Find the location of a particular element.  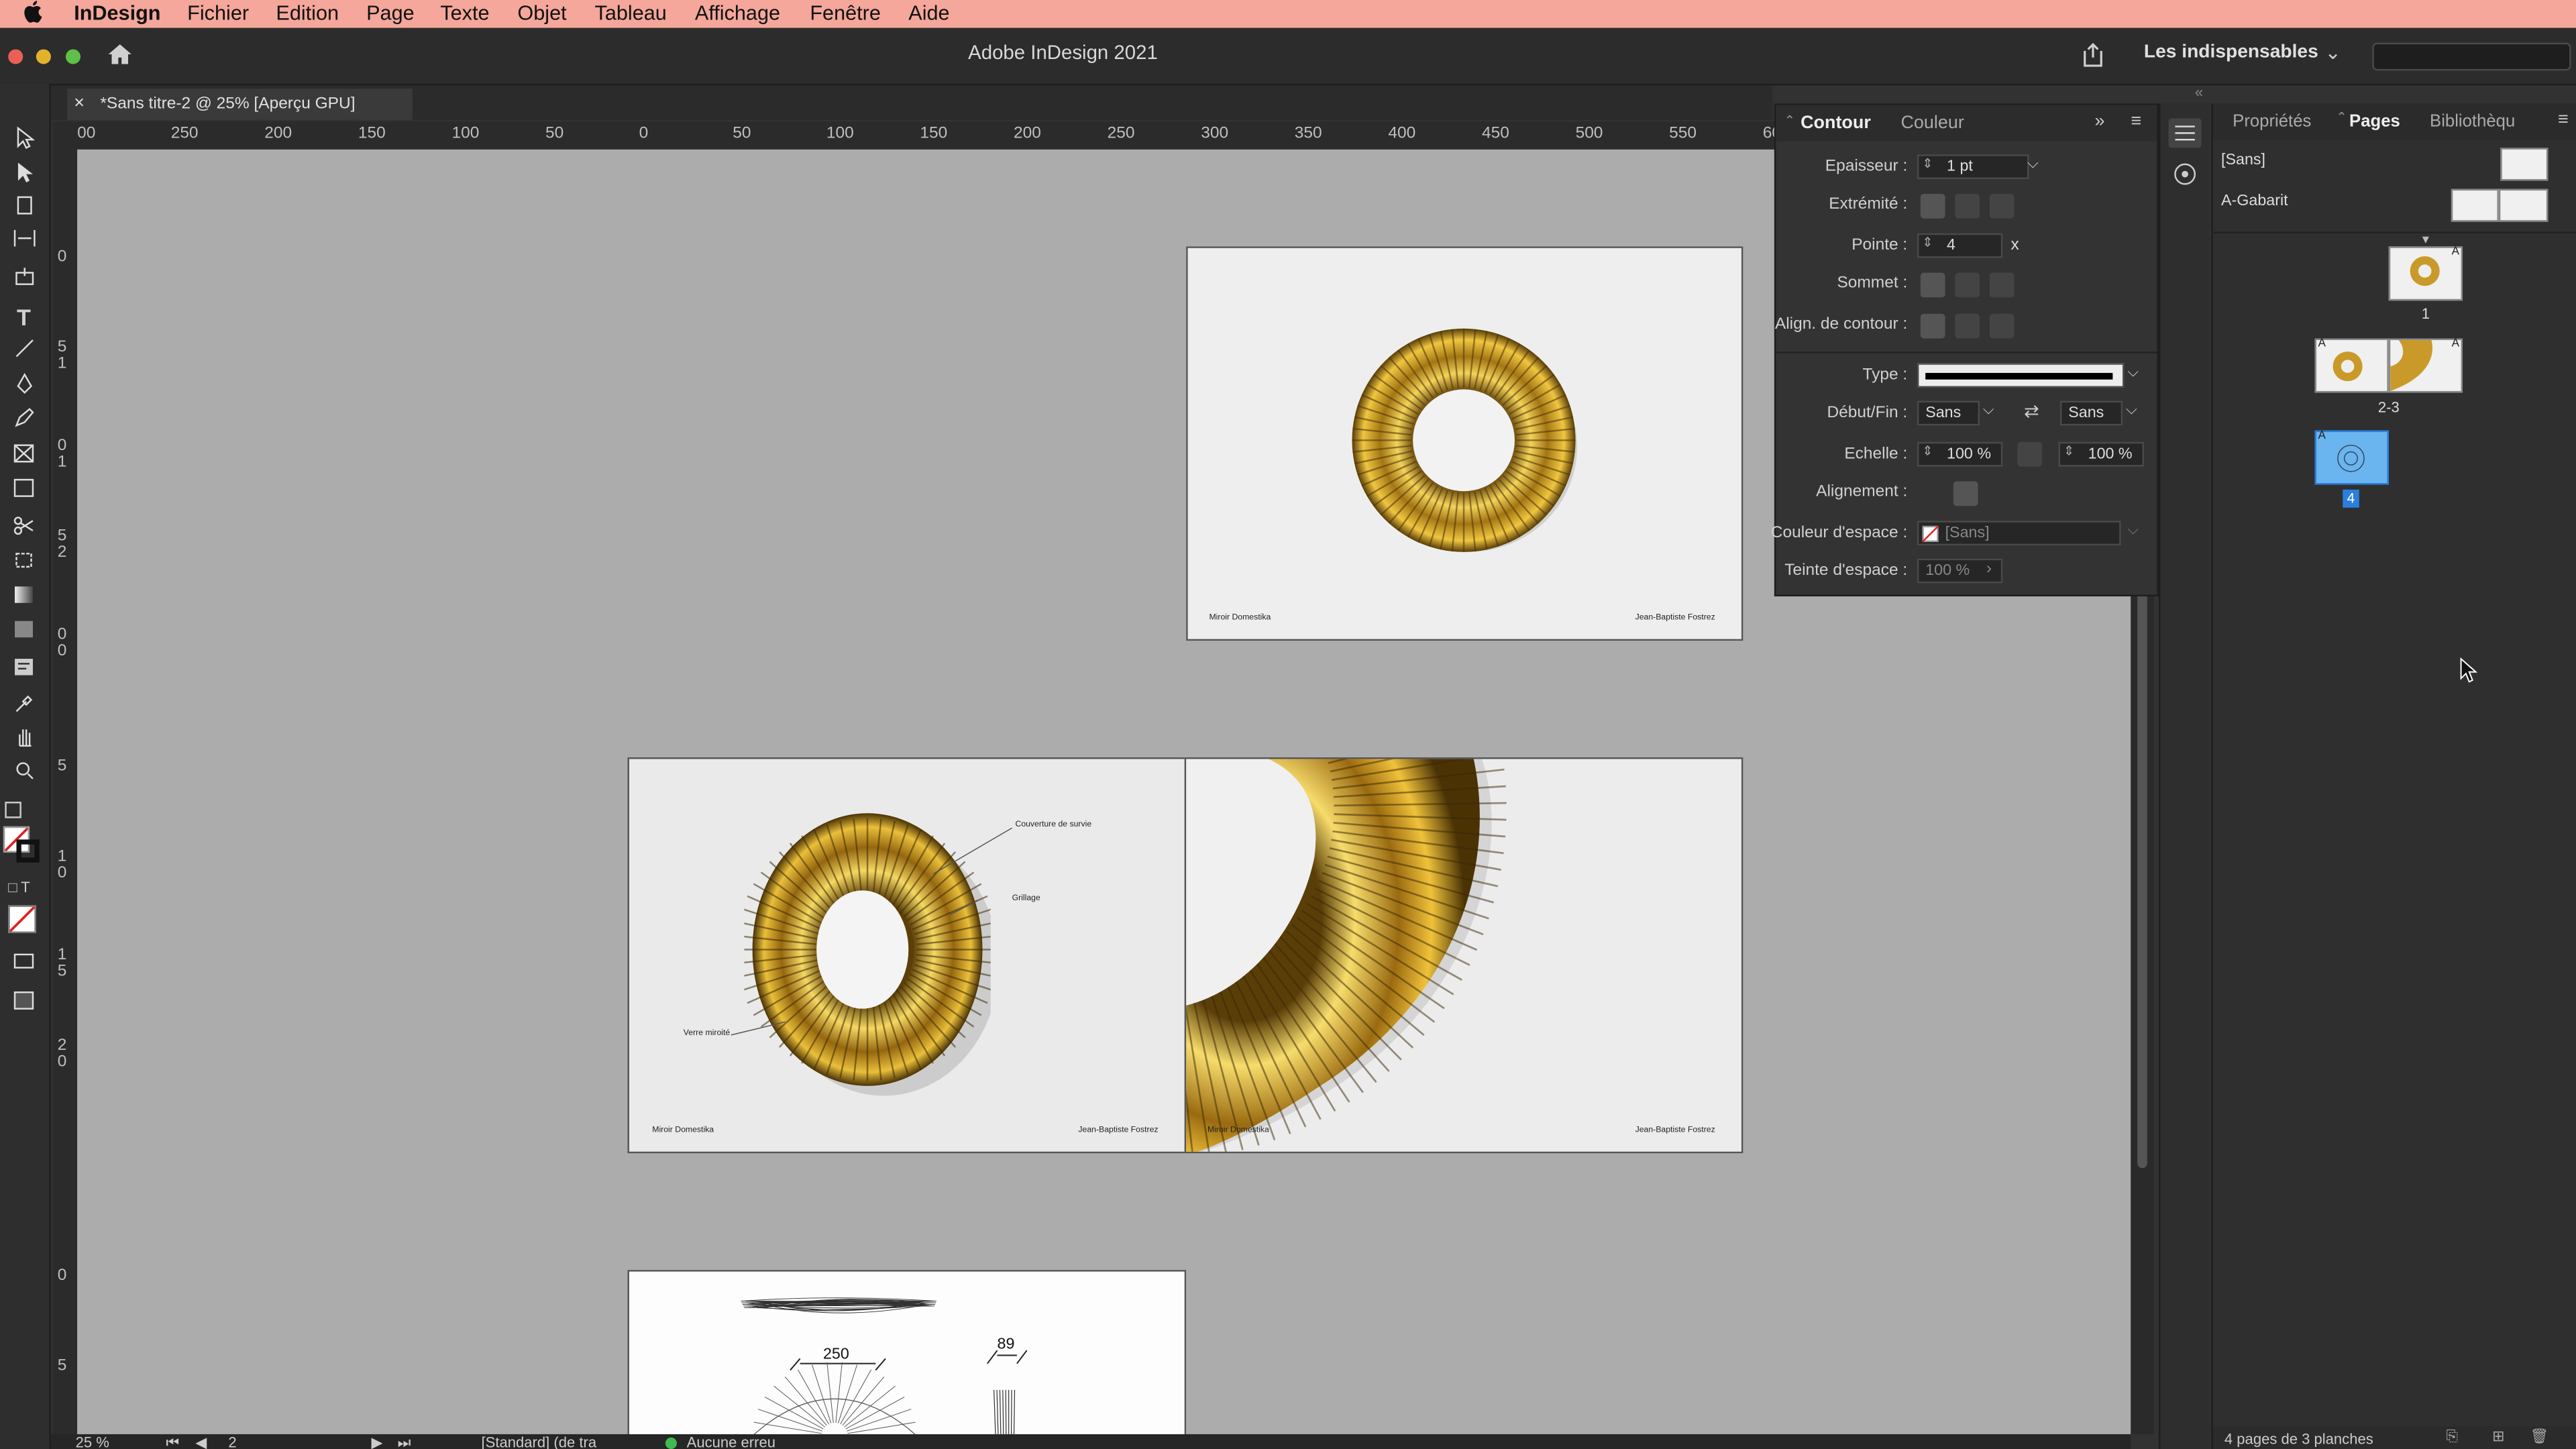

page-number-field: 2 is located at coordinates (232, 1441).